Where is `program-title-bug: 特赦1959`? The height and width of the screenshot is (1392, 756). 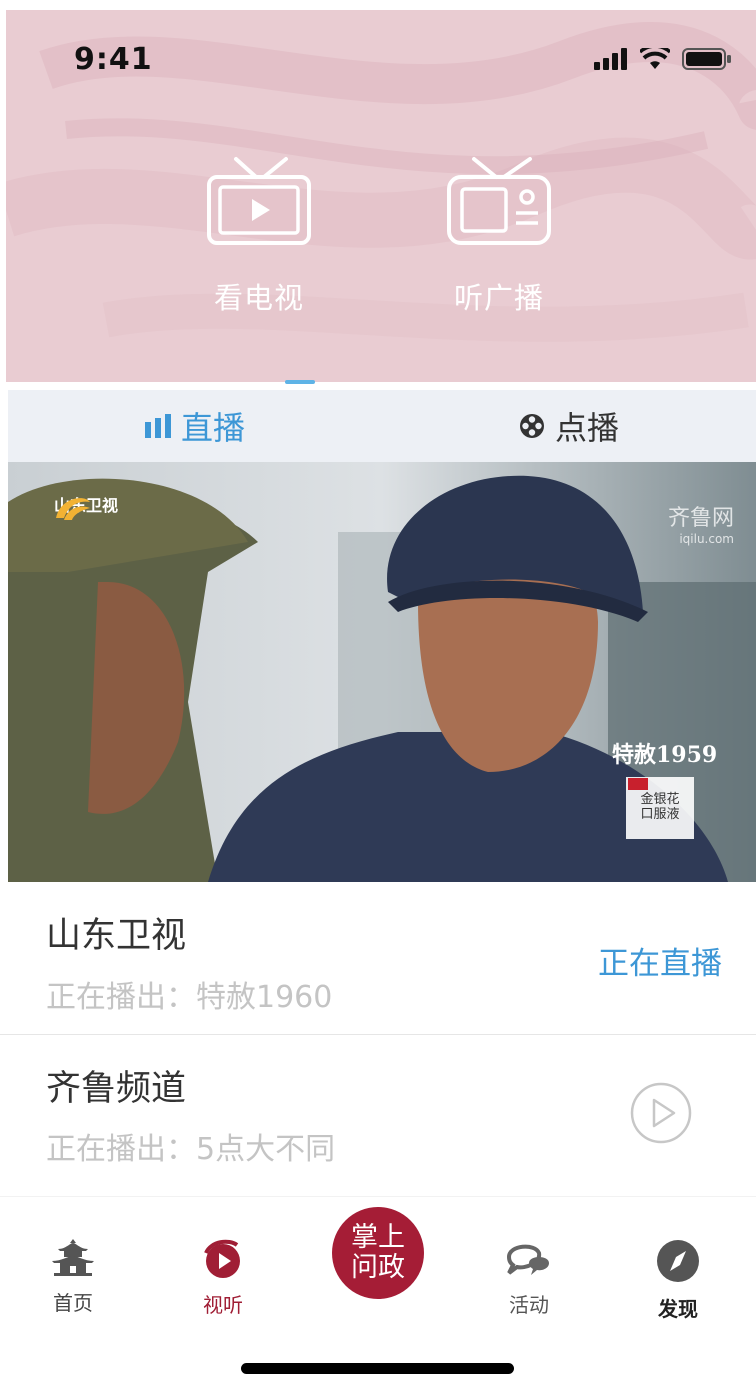
program-title-bug: 特赦1959 is located at coordinates (664, 755).